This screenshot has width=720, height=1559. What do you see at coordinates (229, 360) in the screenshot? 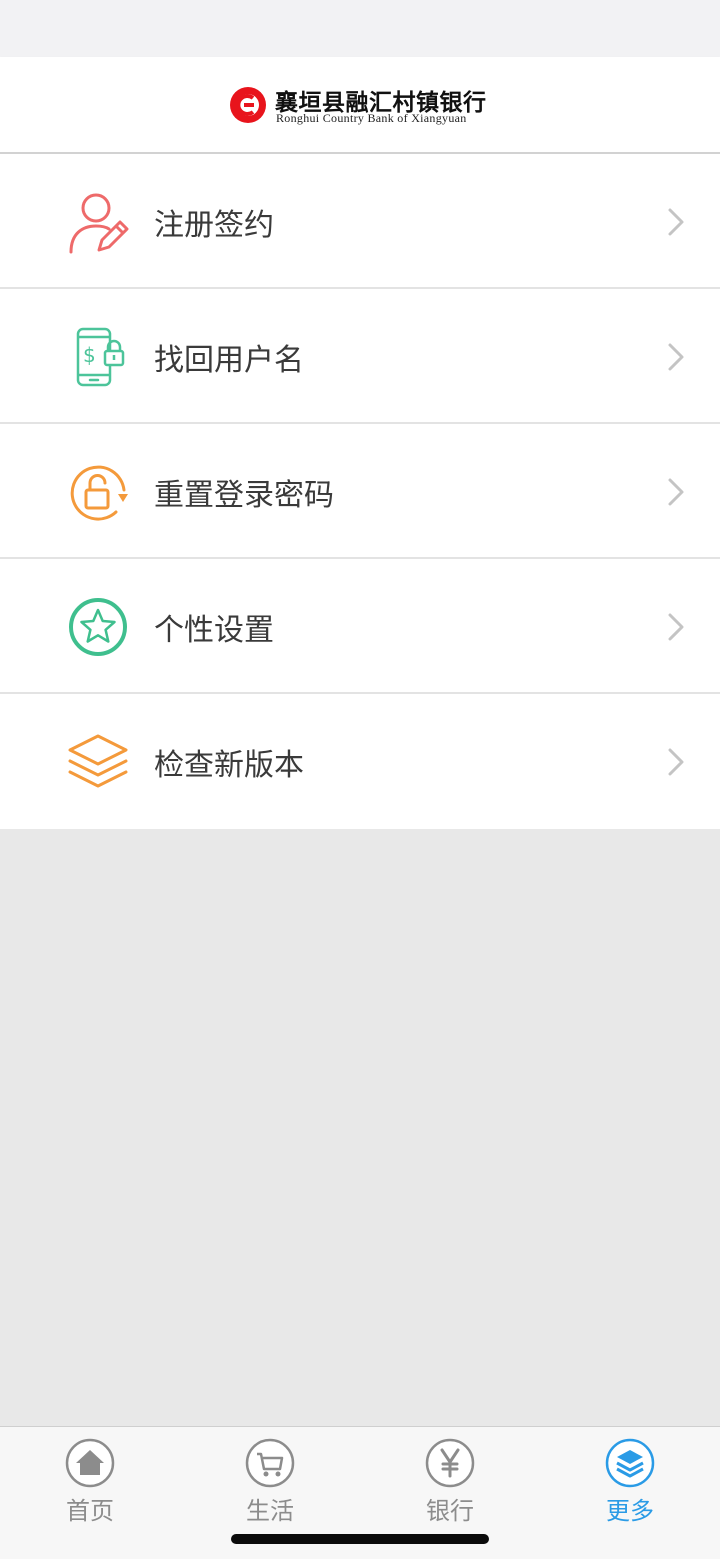
I see `menu-label-recover-username: 找回用户名` at bounding box center [229, 360].